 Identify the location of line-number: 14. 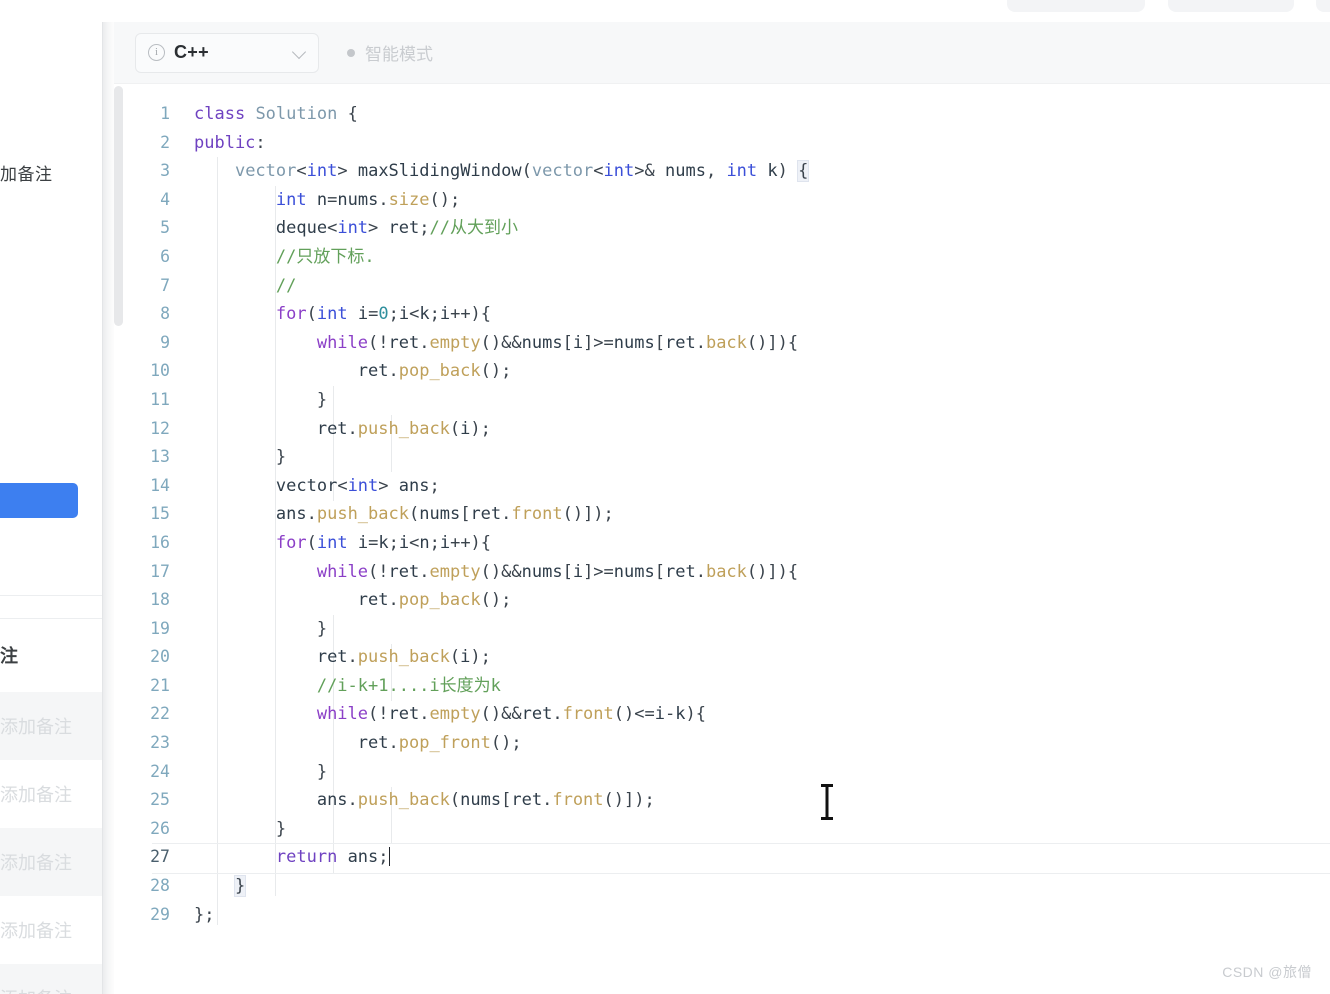
(160, 485).